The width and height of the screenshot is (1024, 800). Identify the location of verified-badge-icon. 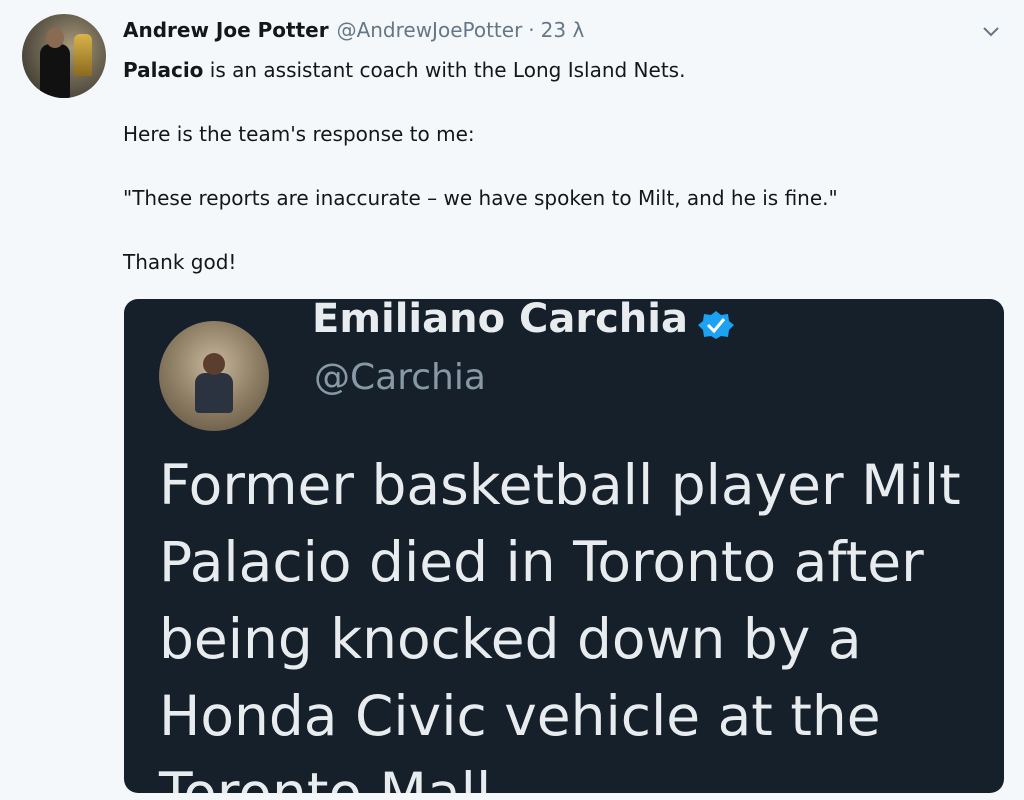
(716, 324).